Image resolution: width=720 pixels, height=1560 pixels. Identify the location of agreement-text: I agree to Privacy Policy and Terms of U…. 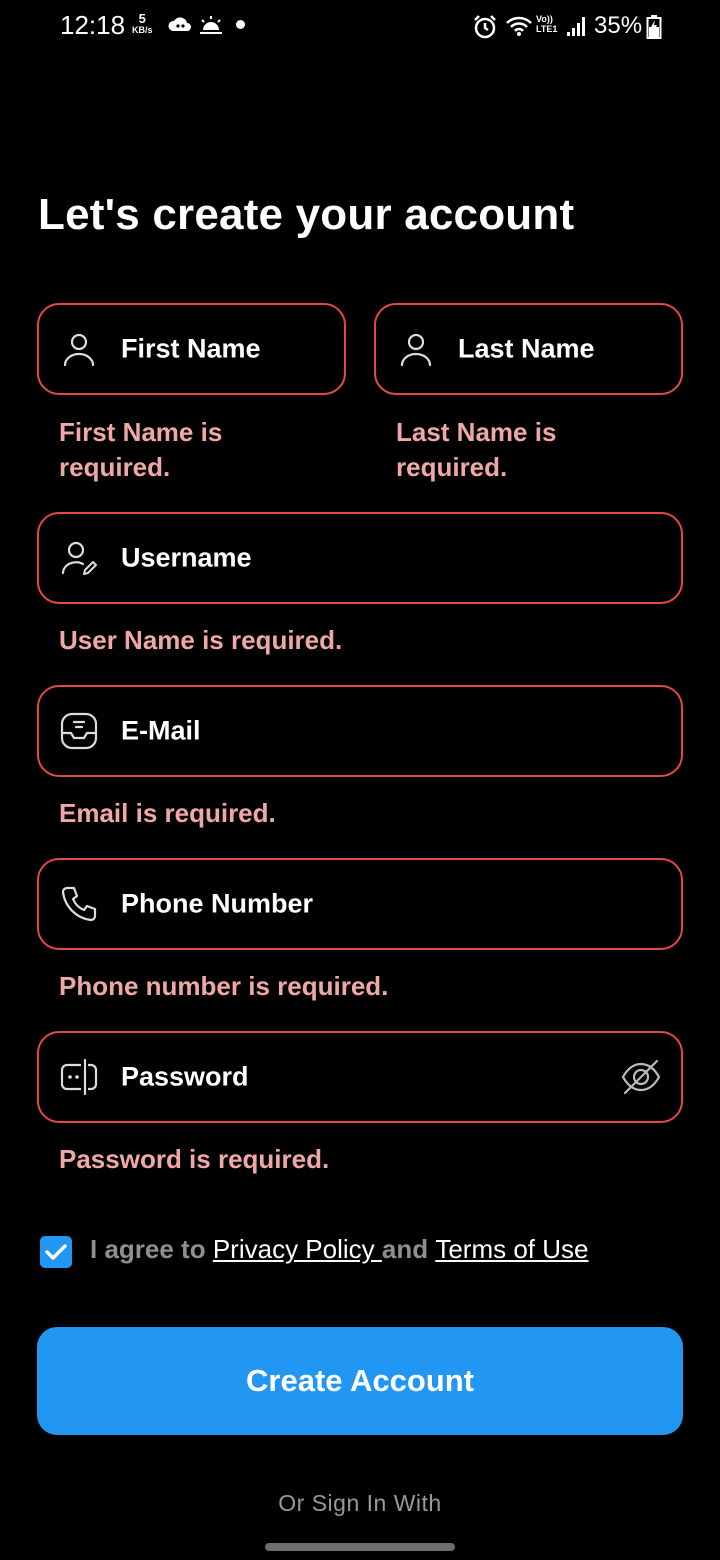
(339, 1249).